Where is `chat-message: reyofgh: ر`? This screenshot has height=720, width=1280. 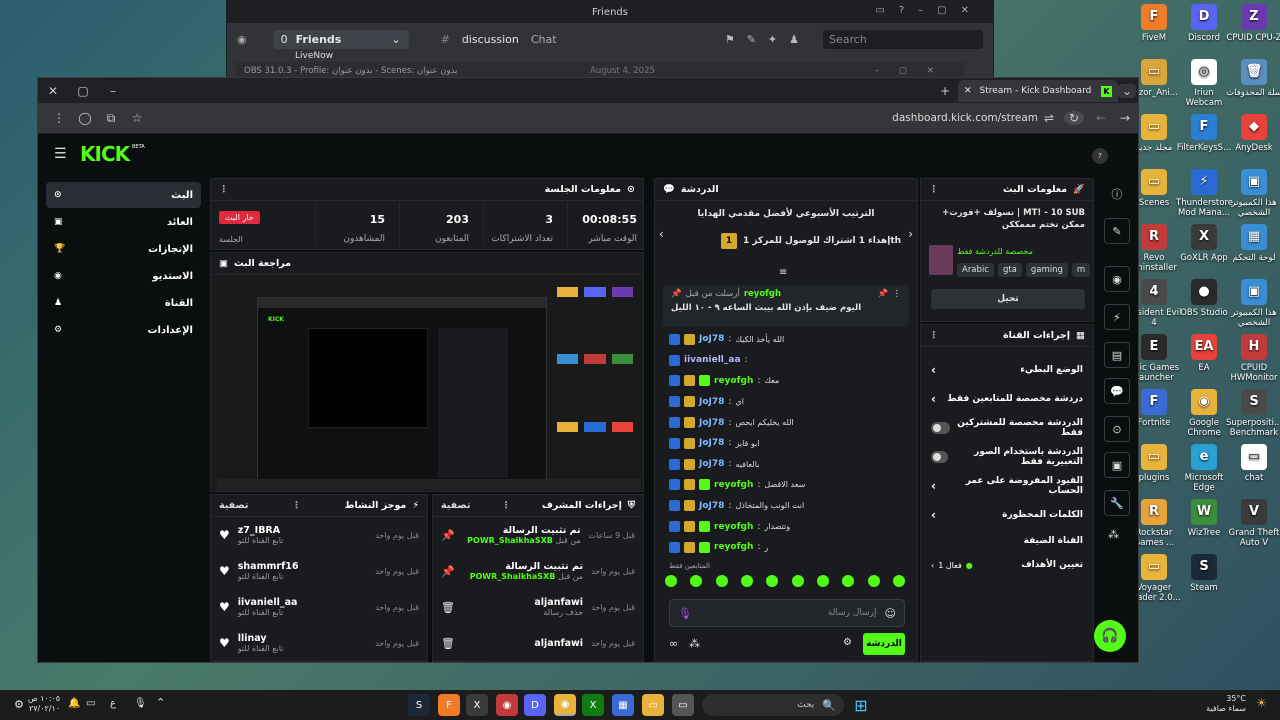
chat-message: reyofgh: ر is located at coordinates (785, 547).